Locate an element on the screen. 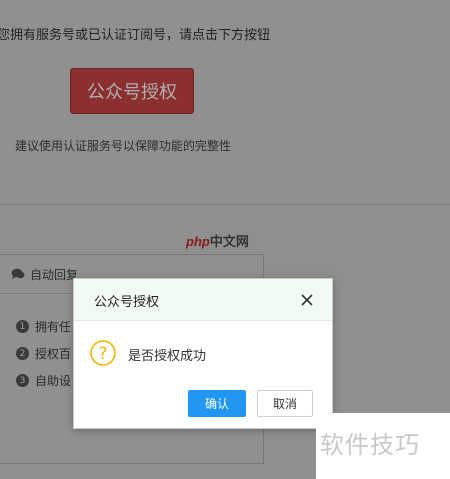 The height and width of the screenshot is (479, 450). dialog-title: 公众号授权 is located at coordinates (127, 302).